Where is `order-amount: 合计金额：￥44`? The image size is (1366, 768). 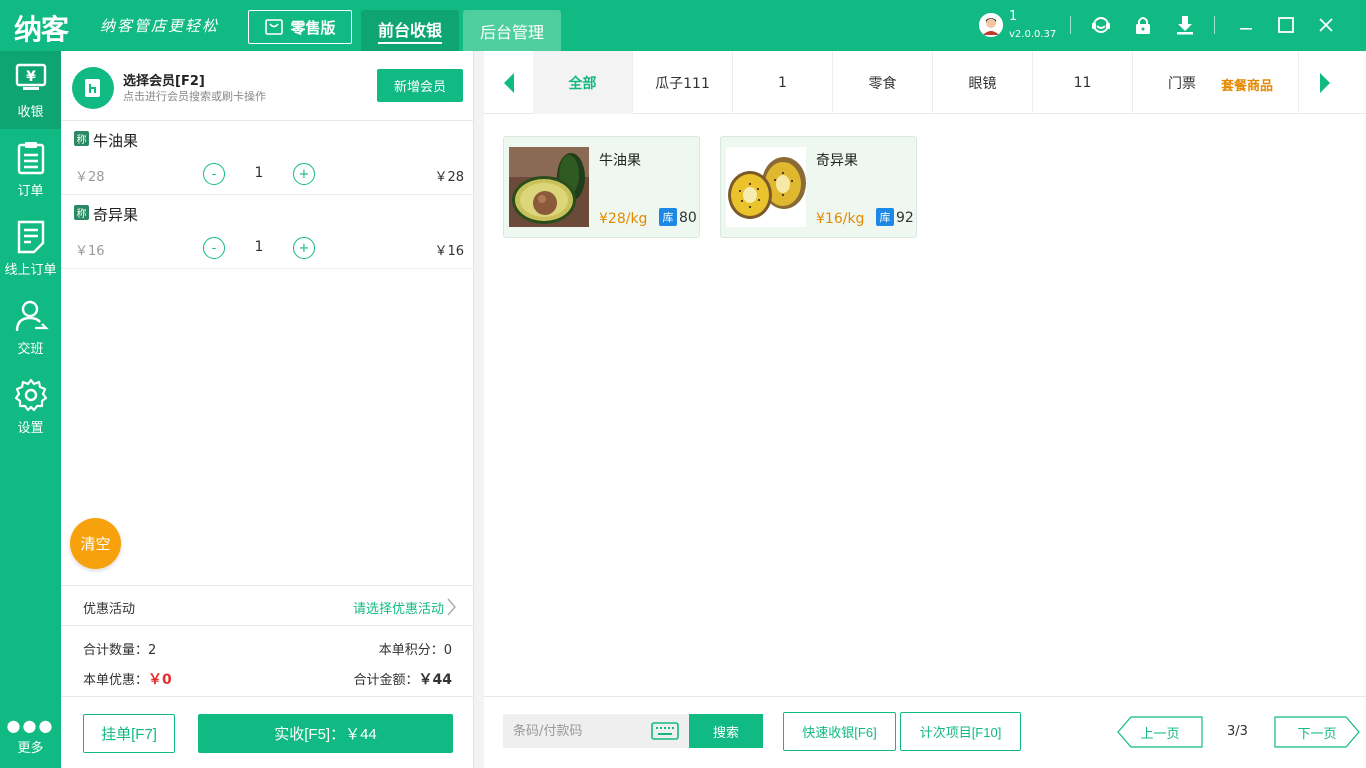
order-amount: 合计金额：￥44 is located at coordinates (403, 679).